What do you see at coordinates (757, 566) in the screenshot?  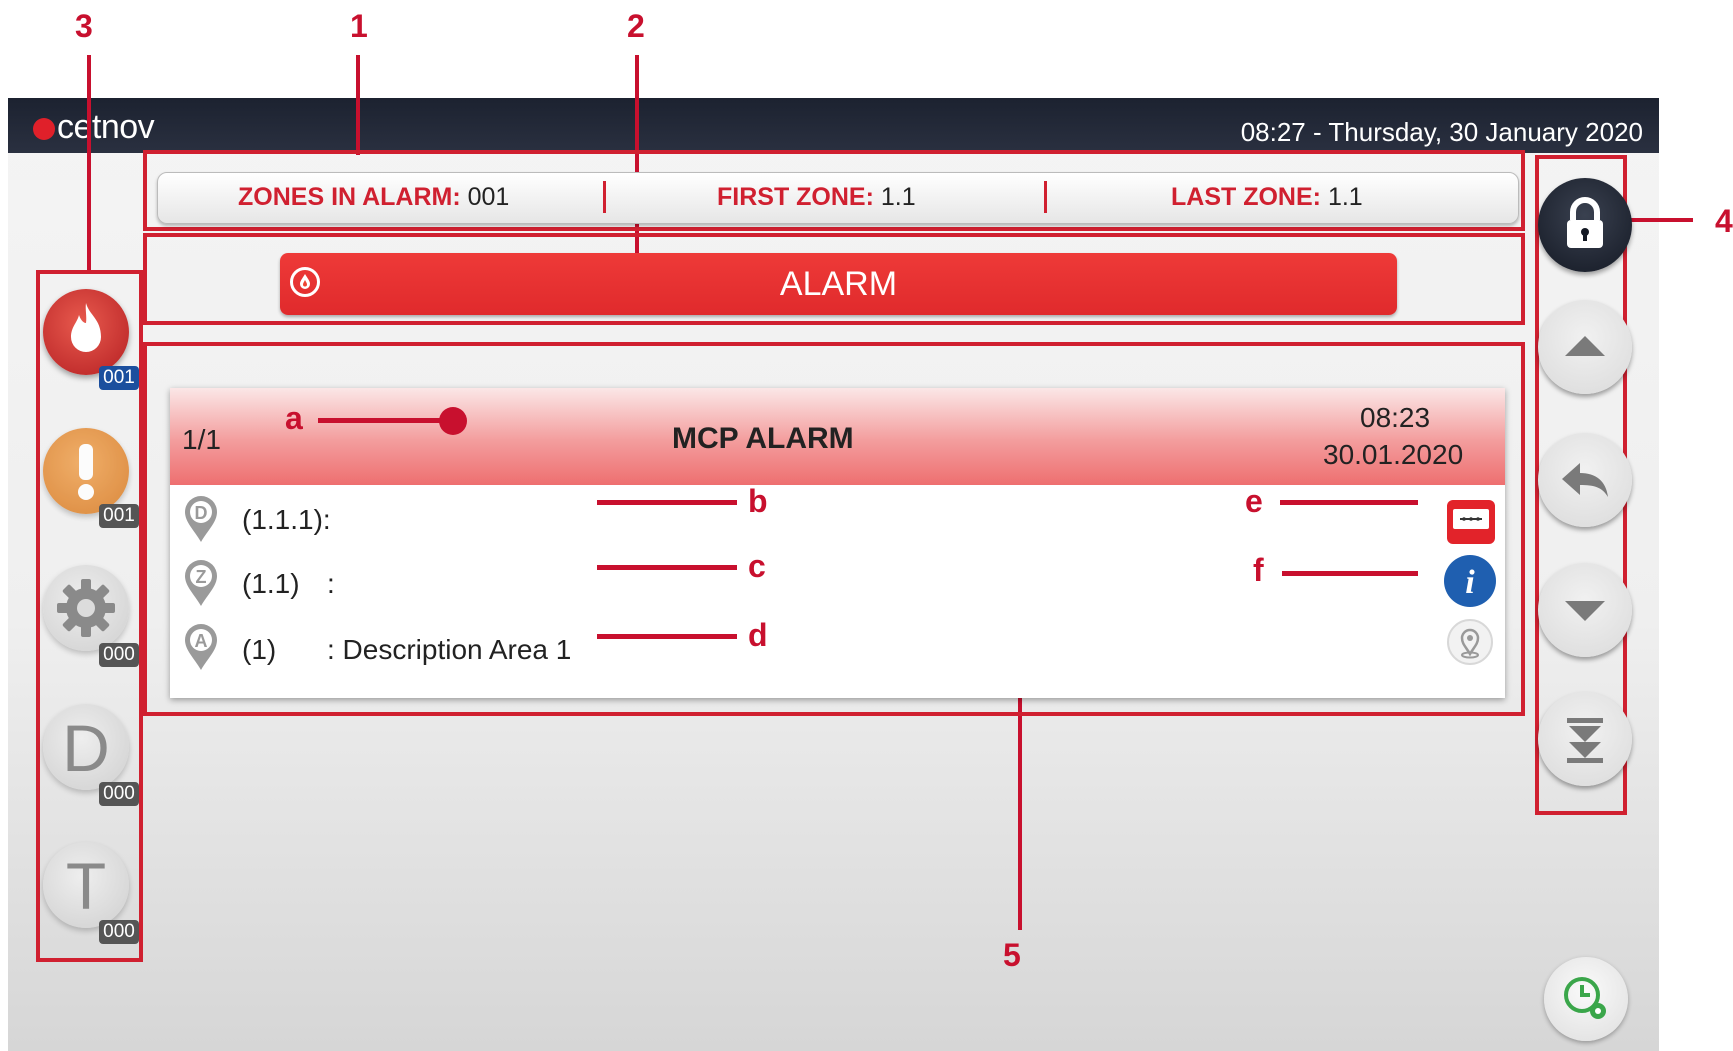 I see `callout-c: c` at bounding box center [757, 566].